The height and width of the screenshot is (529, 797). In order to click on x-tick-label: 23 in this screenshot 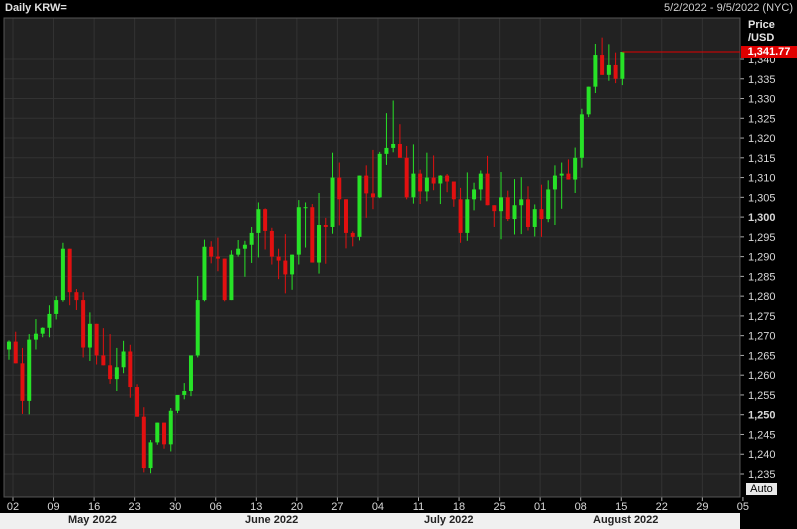, I will do `click(135, 507)`.